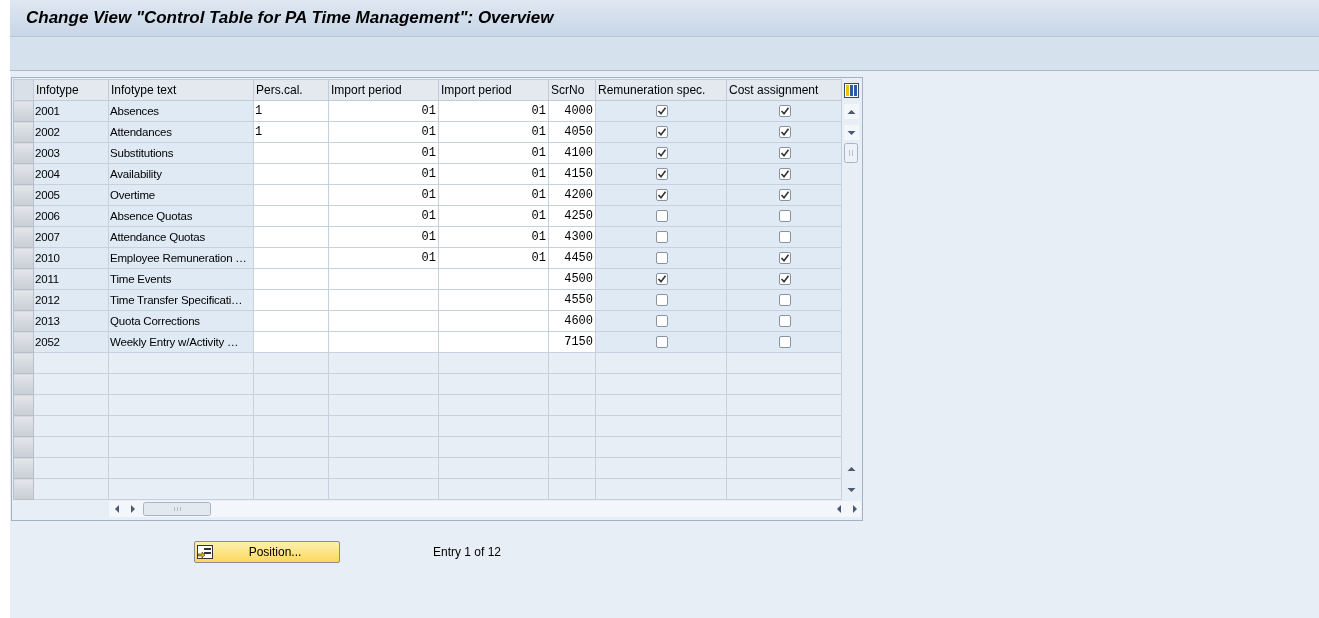 The height and width of the screenshot is (618, 1319). Describe the element at coordinates (661, 90) in the screenshot. I see `column-header: Remuneration spec.` at that location.